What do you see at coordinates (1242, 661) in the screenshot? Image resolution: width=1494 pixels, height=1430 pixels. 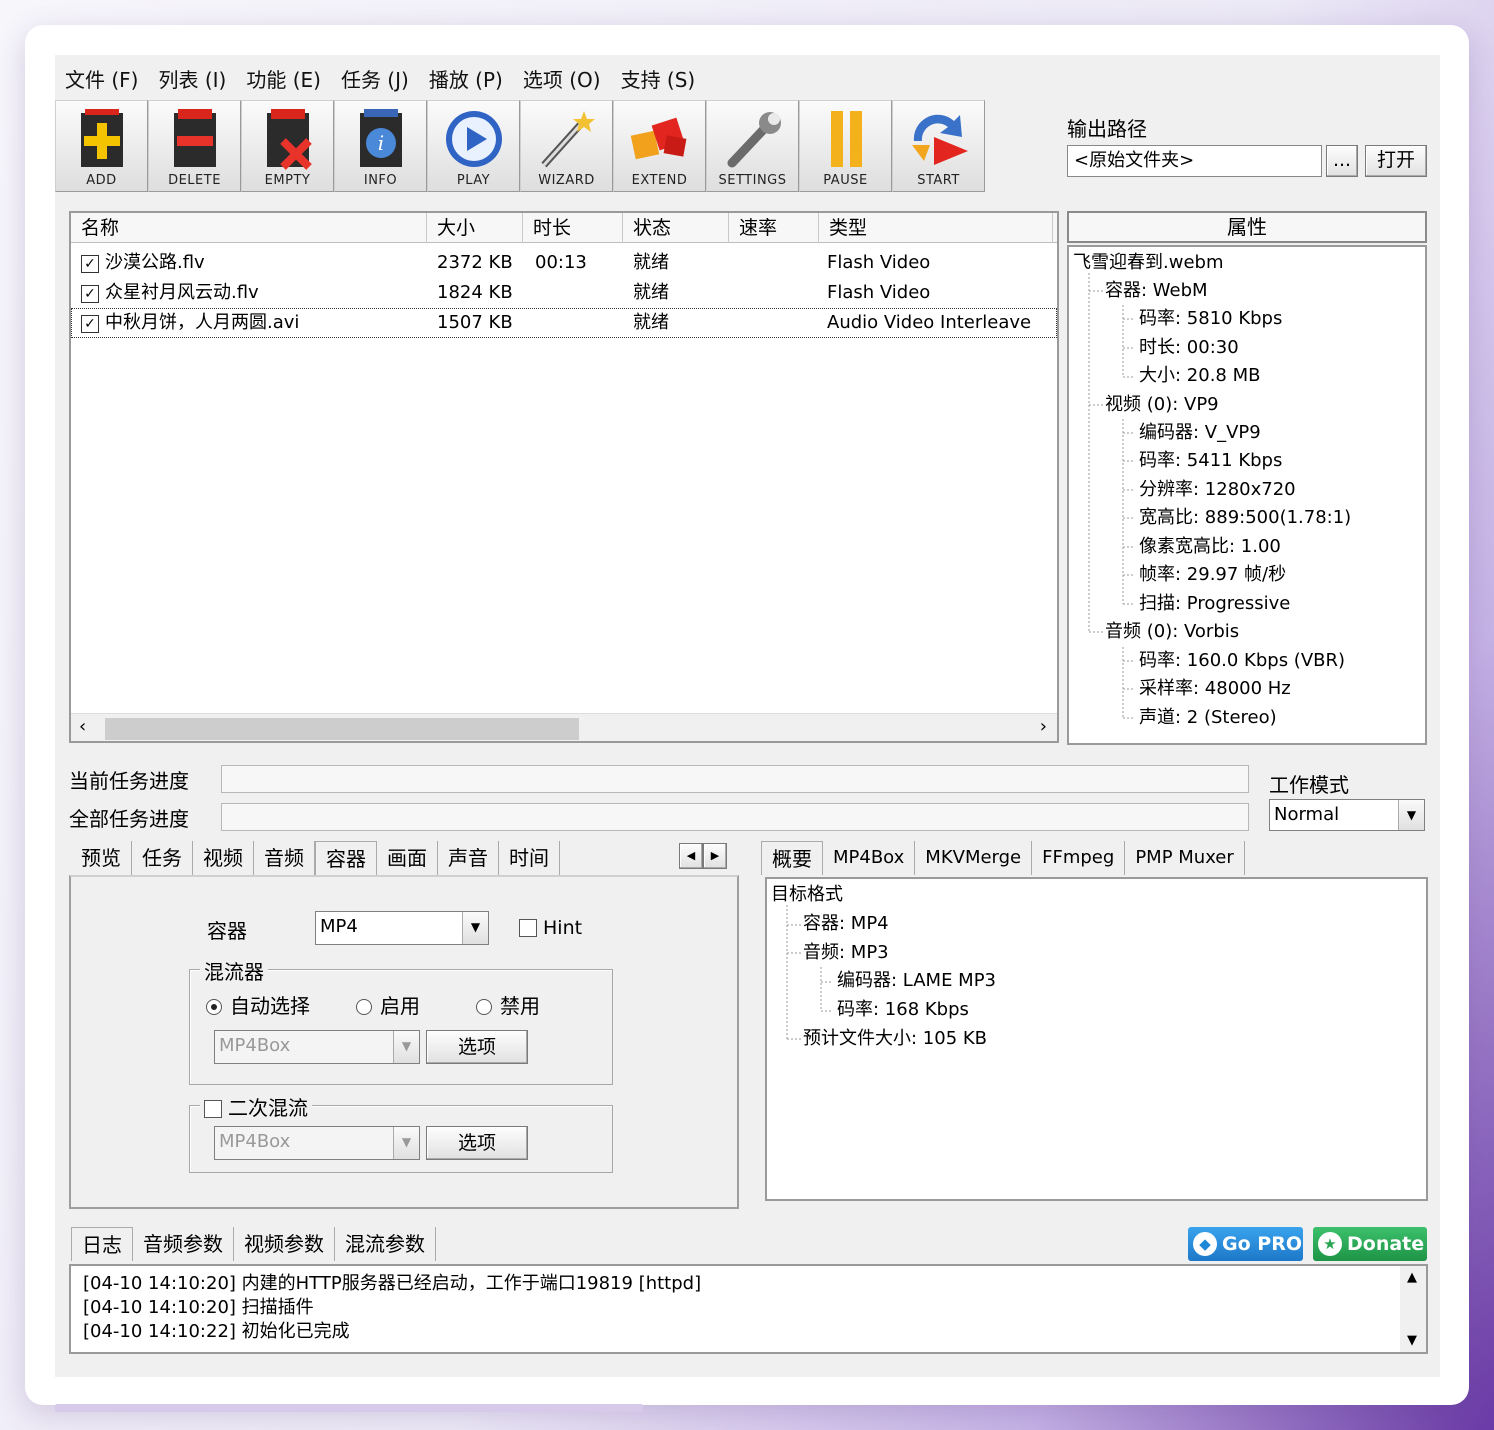 I see `prop-item: 码率: 160.0 Kbps (VBR)` at bounding box center [1242, 661].